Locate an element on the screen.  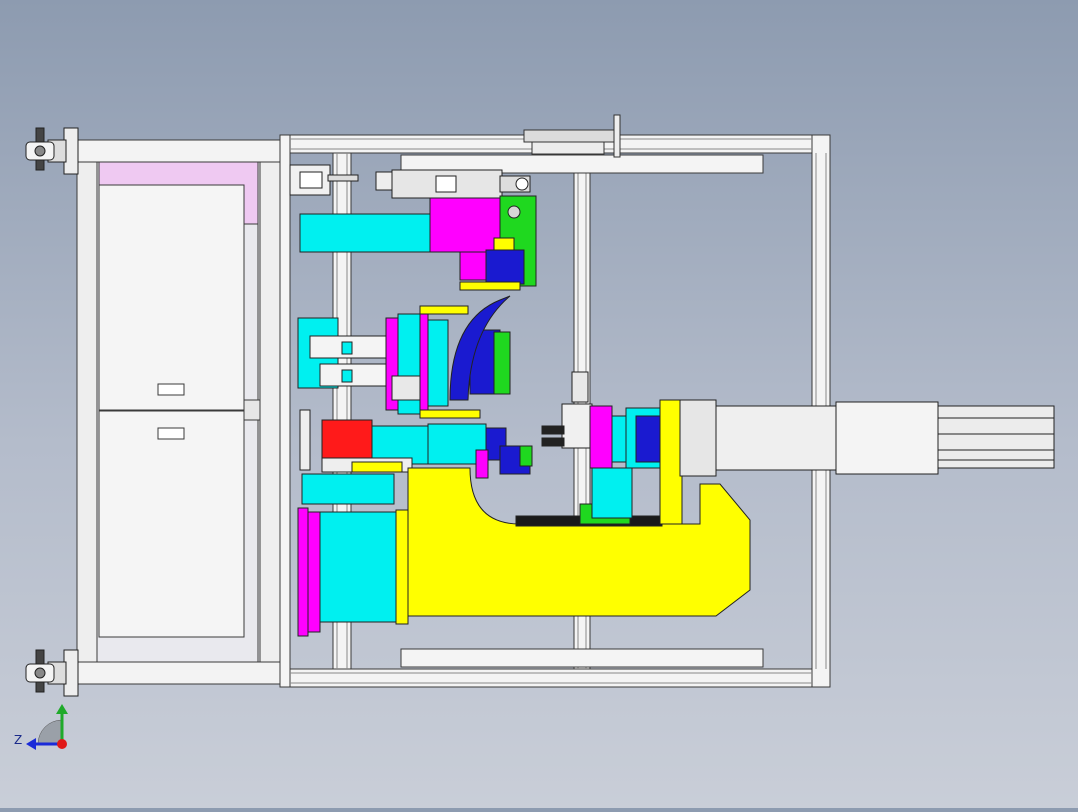
red-motor-block is located at coordinates (347, 442).